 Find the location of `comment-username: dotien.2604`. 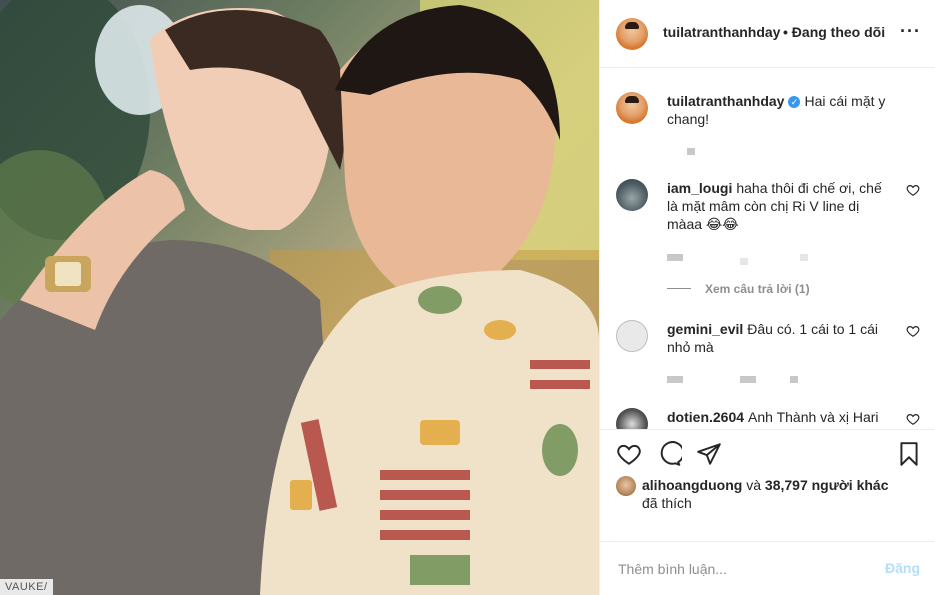

comment-username: dotien.2604 is located at coordinates (705, 417).